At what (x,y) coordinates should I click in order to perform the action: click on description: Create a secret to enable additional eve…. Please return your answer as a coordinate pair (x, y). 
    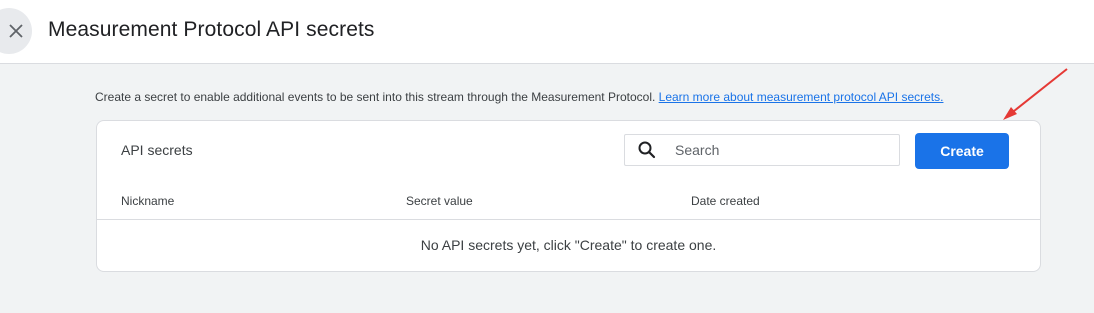
    Looking at the image, I should click on (519, 97).